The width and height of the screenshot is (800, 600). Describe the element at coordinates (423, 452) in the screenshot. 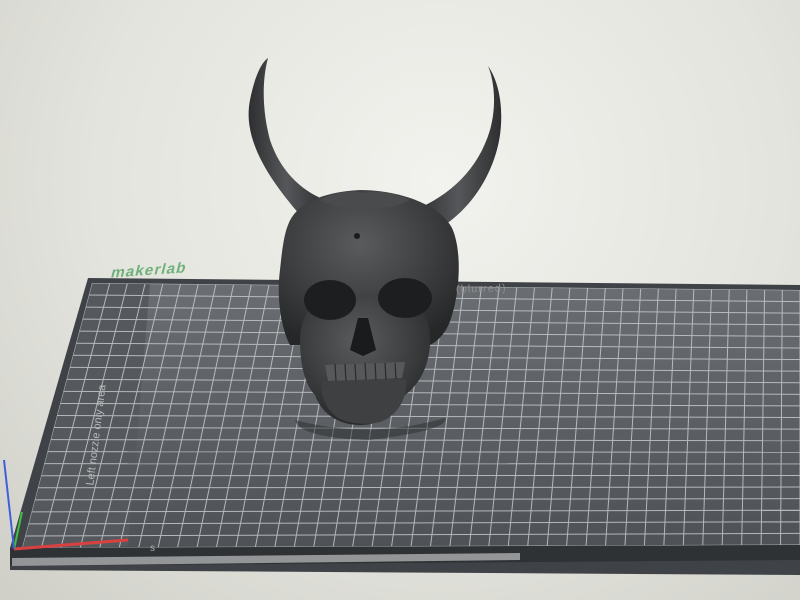

I see `grid-line-horizontal` at that location.